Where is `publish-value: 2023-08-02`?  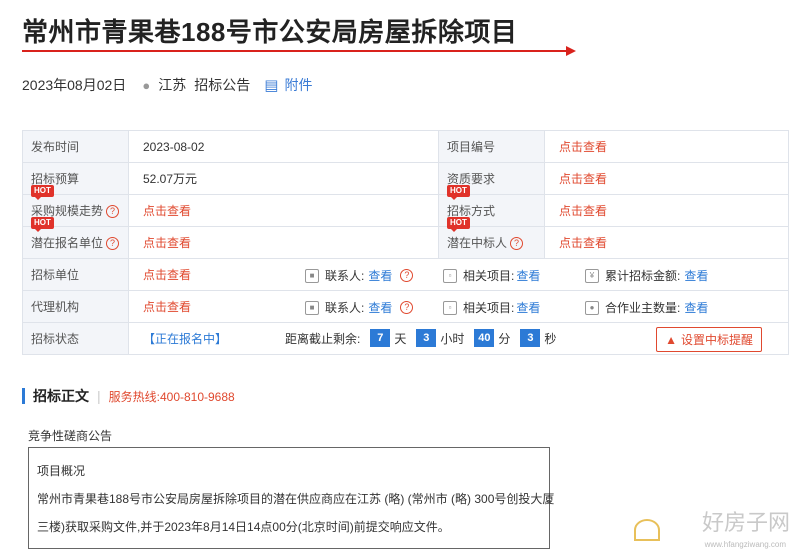 publish-value: 2023-08-02 is located at coordinates (283, 146).